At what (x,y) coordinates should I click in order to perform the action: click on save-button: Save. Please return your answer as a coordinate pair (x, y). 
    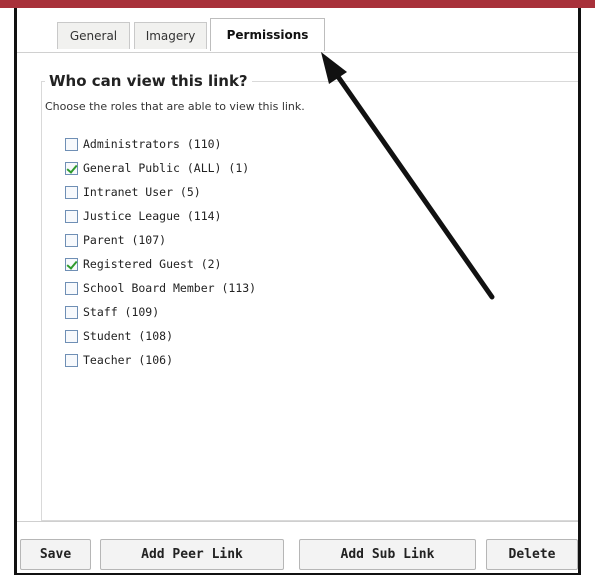
    Looking at the image, I should click on (55, 554).